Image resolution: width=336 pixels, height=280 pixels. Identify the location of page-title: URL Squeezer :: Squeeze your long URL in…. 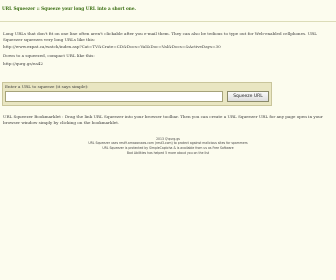
(69, 8).